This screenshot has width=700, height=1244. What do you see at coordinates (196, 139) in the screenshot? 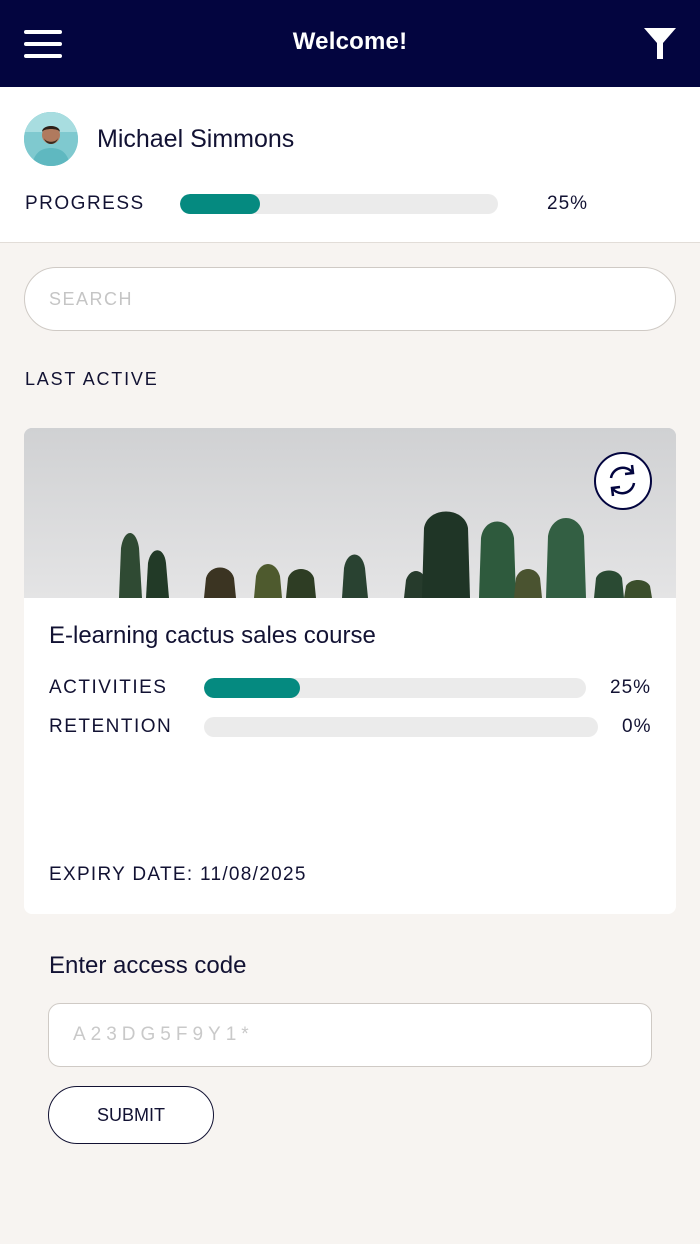
I see `user-name: Michael Simmons` at bounding box center [196, 139].